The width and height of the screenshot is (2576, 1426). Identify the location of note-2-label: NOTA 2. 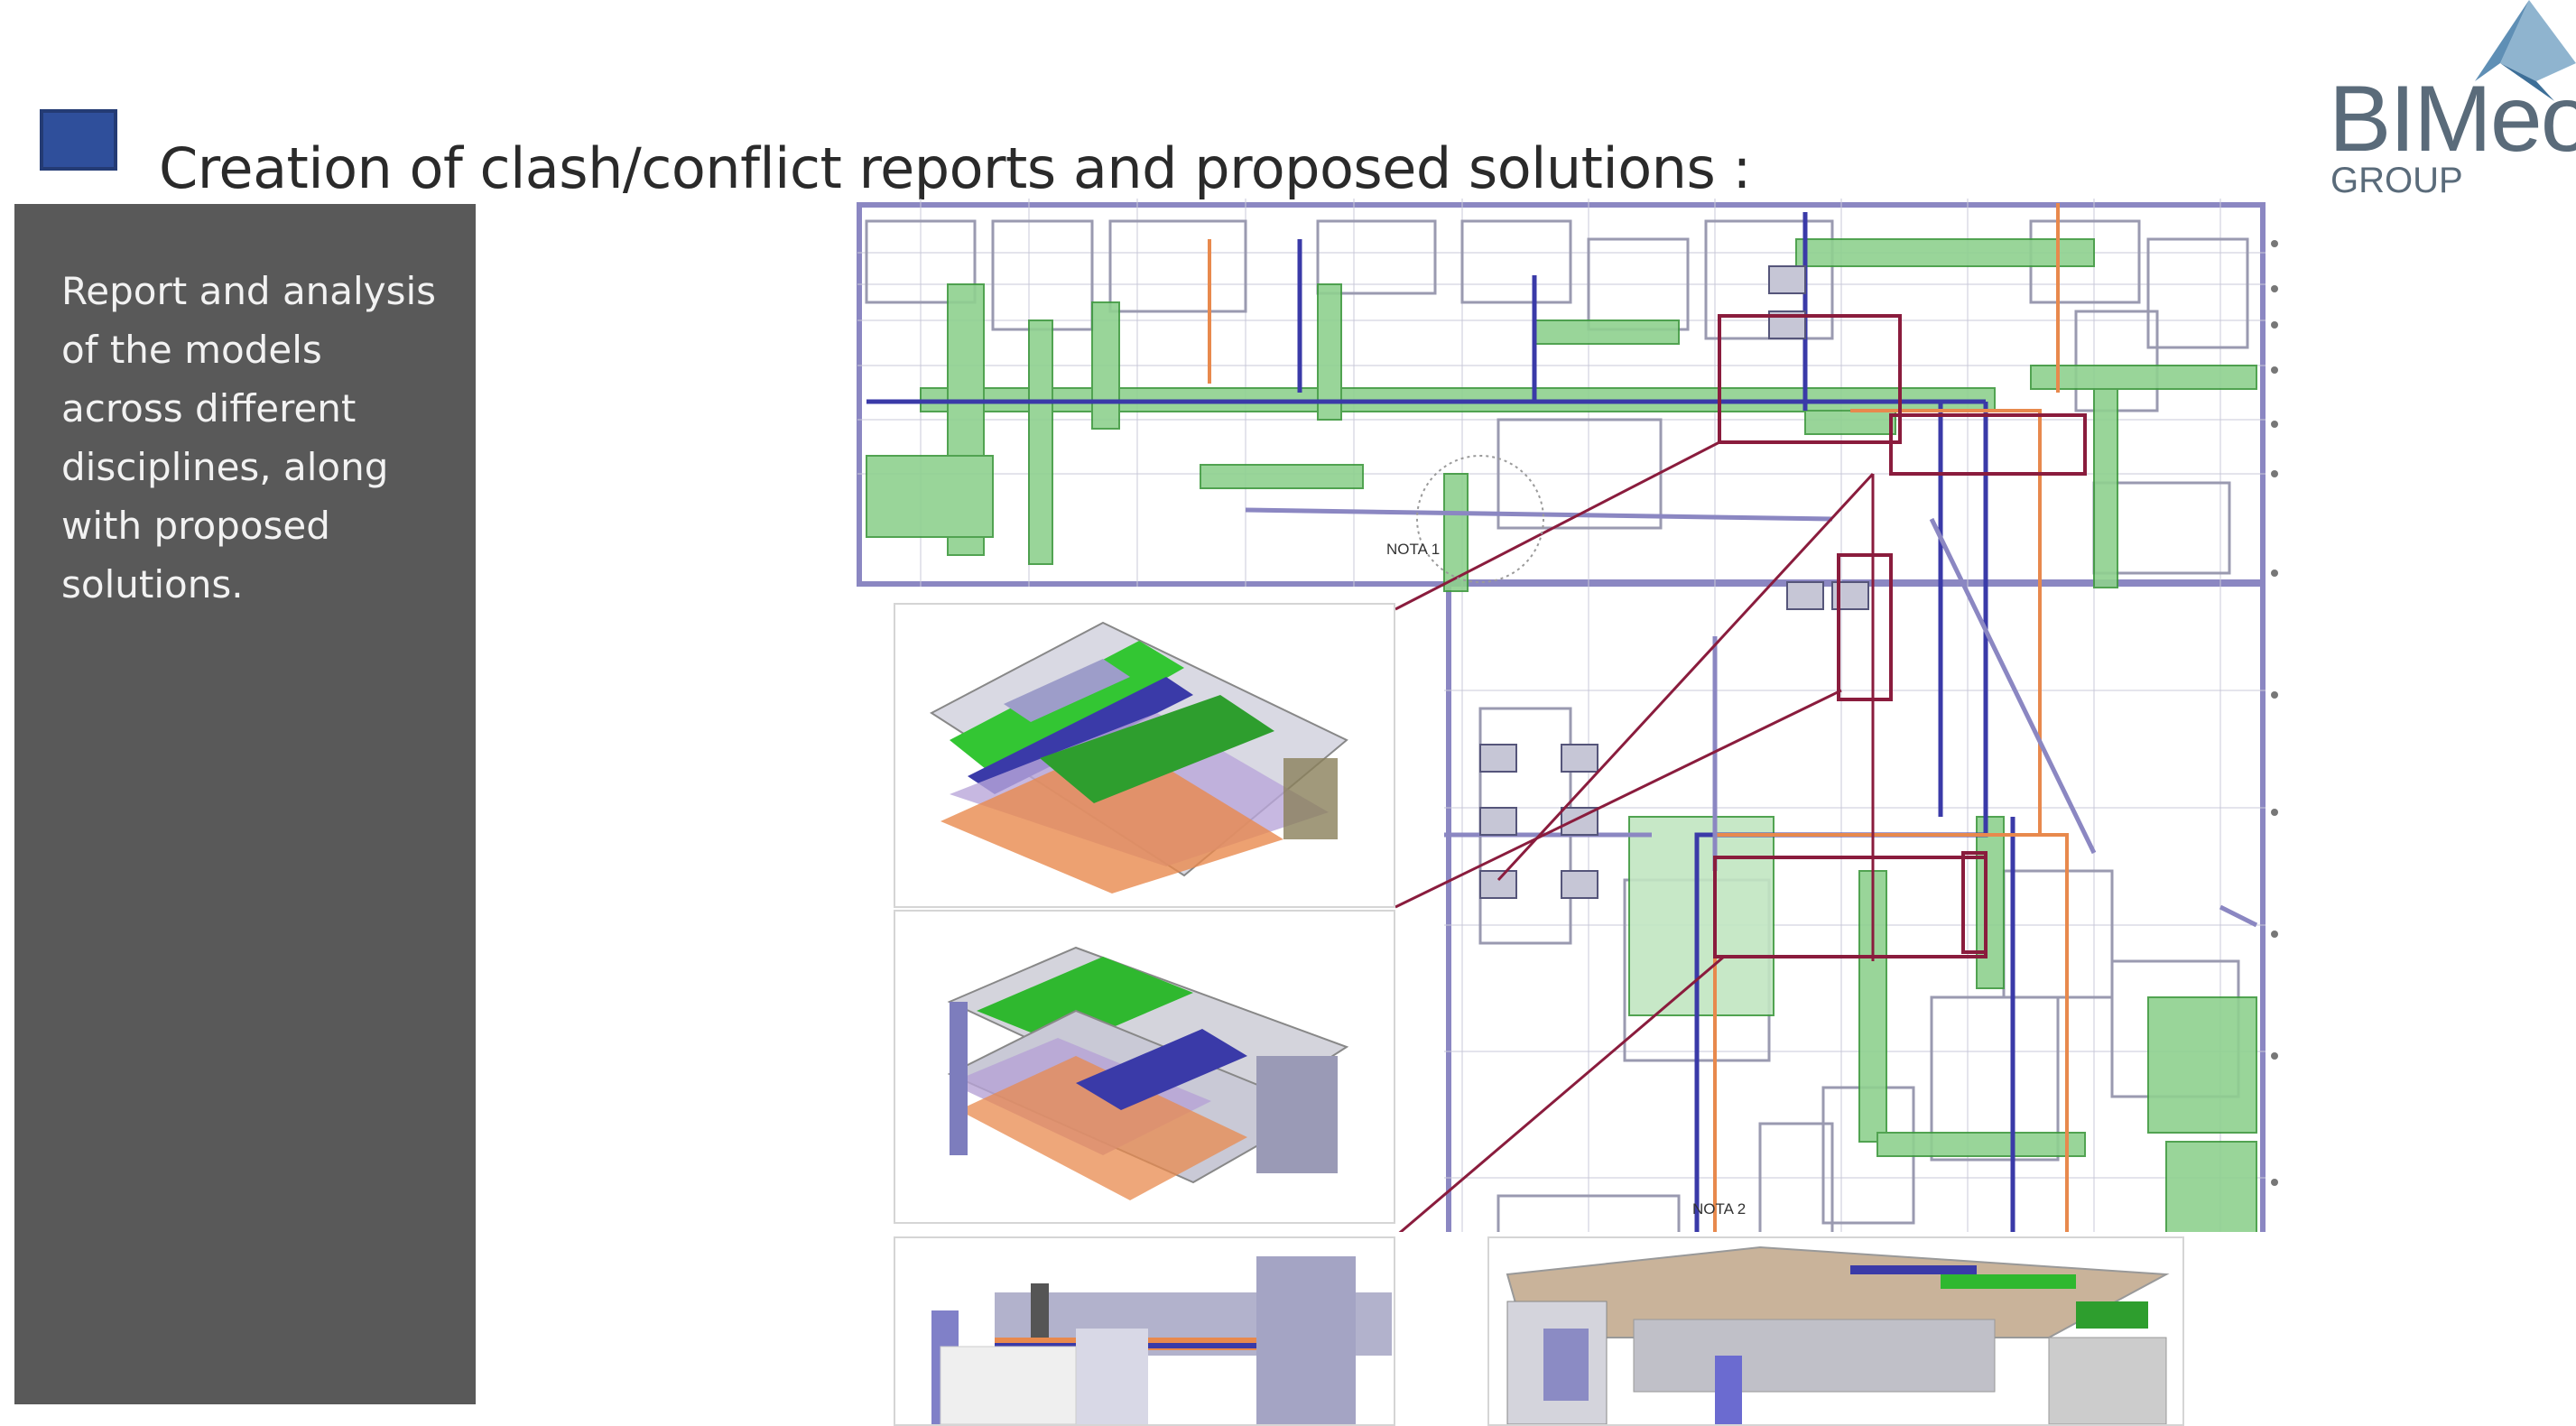
(1719, 1209).